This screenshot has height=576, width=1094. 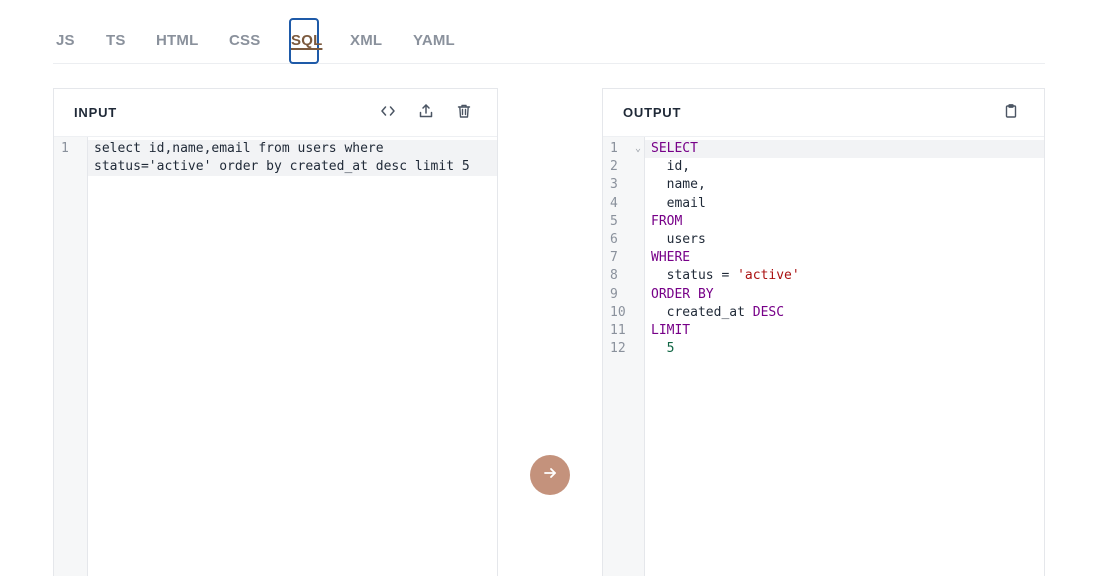 I want to click on code-token: status =, so click(x=694, y=276).